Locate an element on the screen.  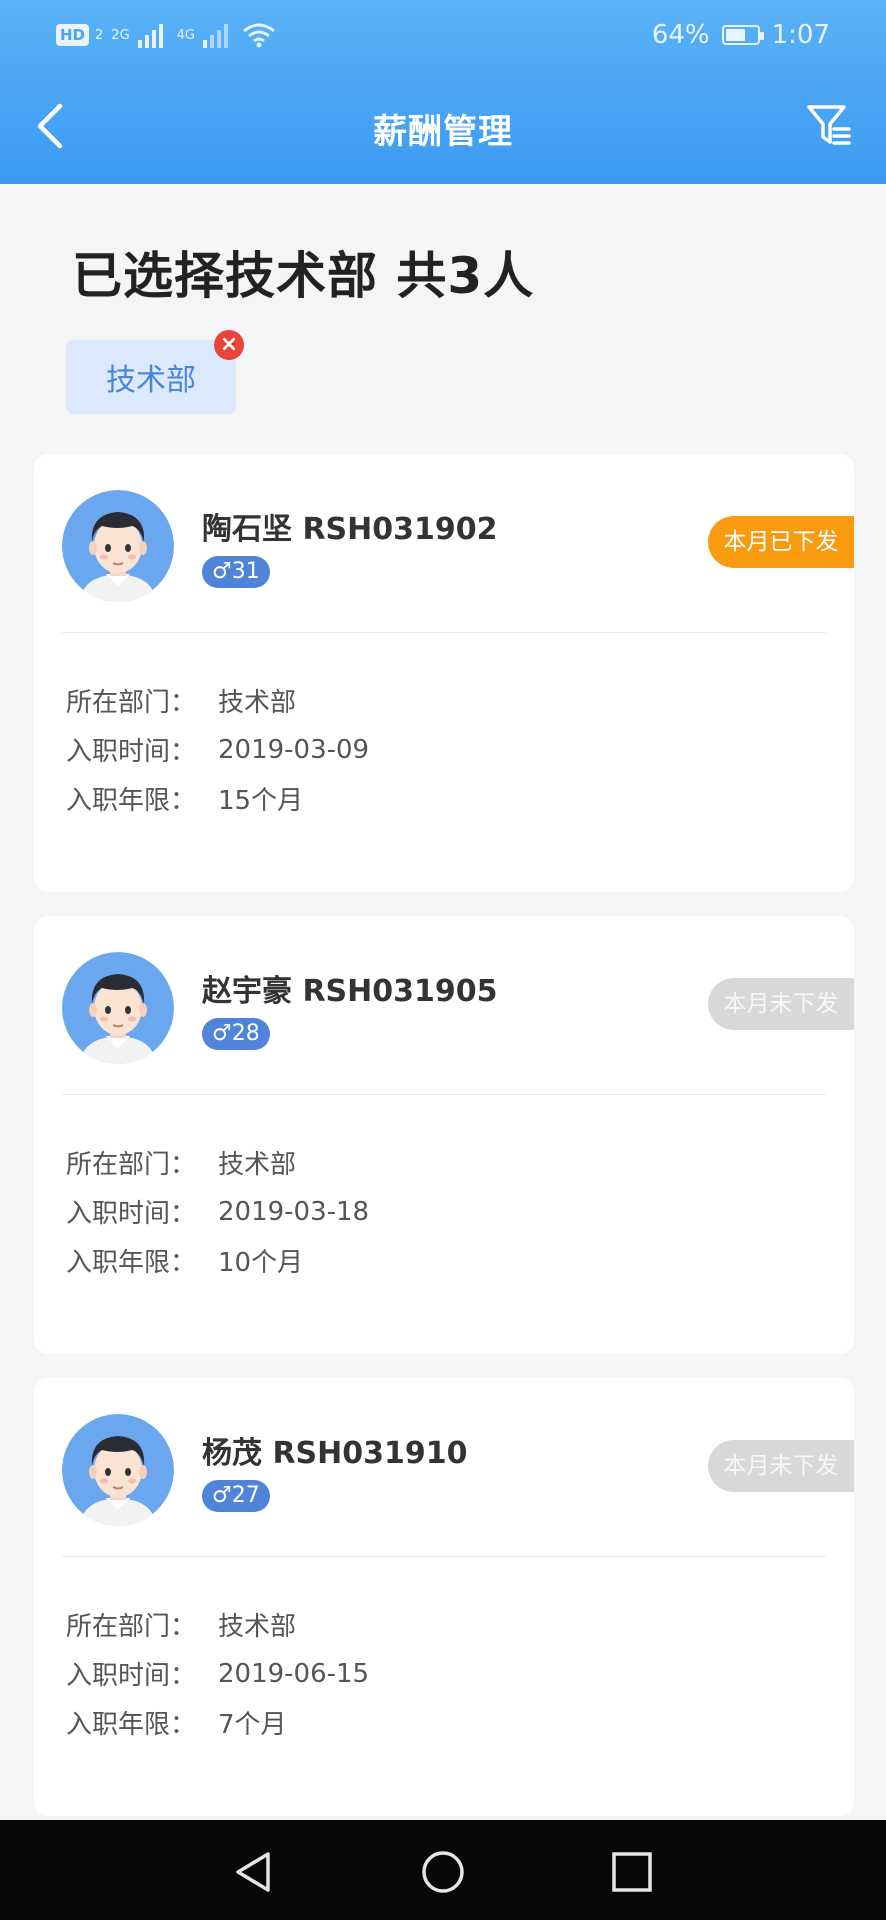
employee-name: 赵宇豪 RSH031905 is located at coordinates (350, 991).